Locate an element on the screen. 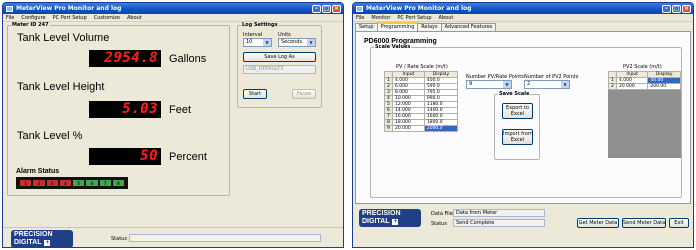  display-2-unit: Feet is located at coordinates (180, 110).